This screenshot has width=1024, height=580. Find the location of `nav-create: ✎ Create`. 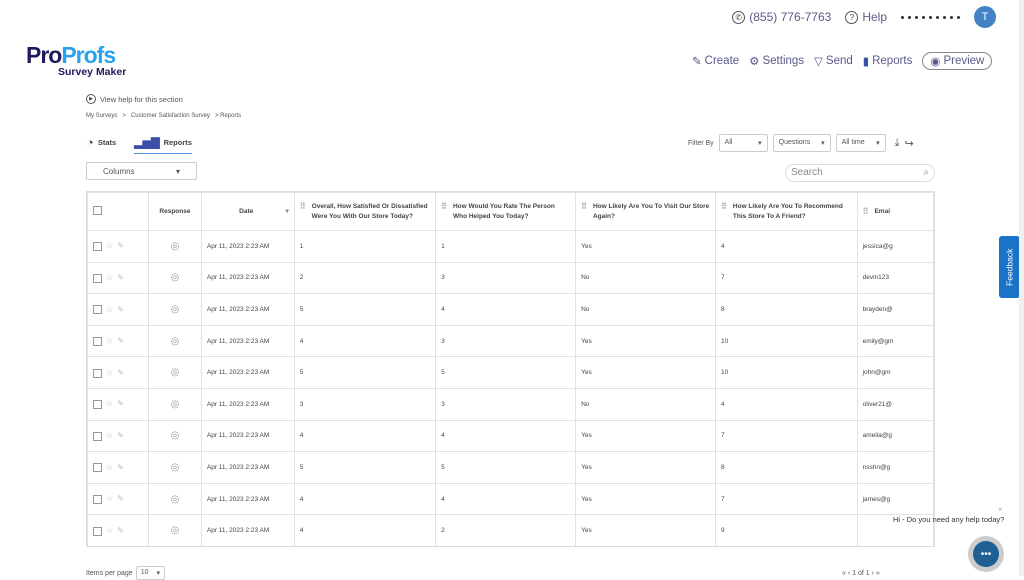

nav-create: ✎ Create is located at coordinates (715, 61).